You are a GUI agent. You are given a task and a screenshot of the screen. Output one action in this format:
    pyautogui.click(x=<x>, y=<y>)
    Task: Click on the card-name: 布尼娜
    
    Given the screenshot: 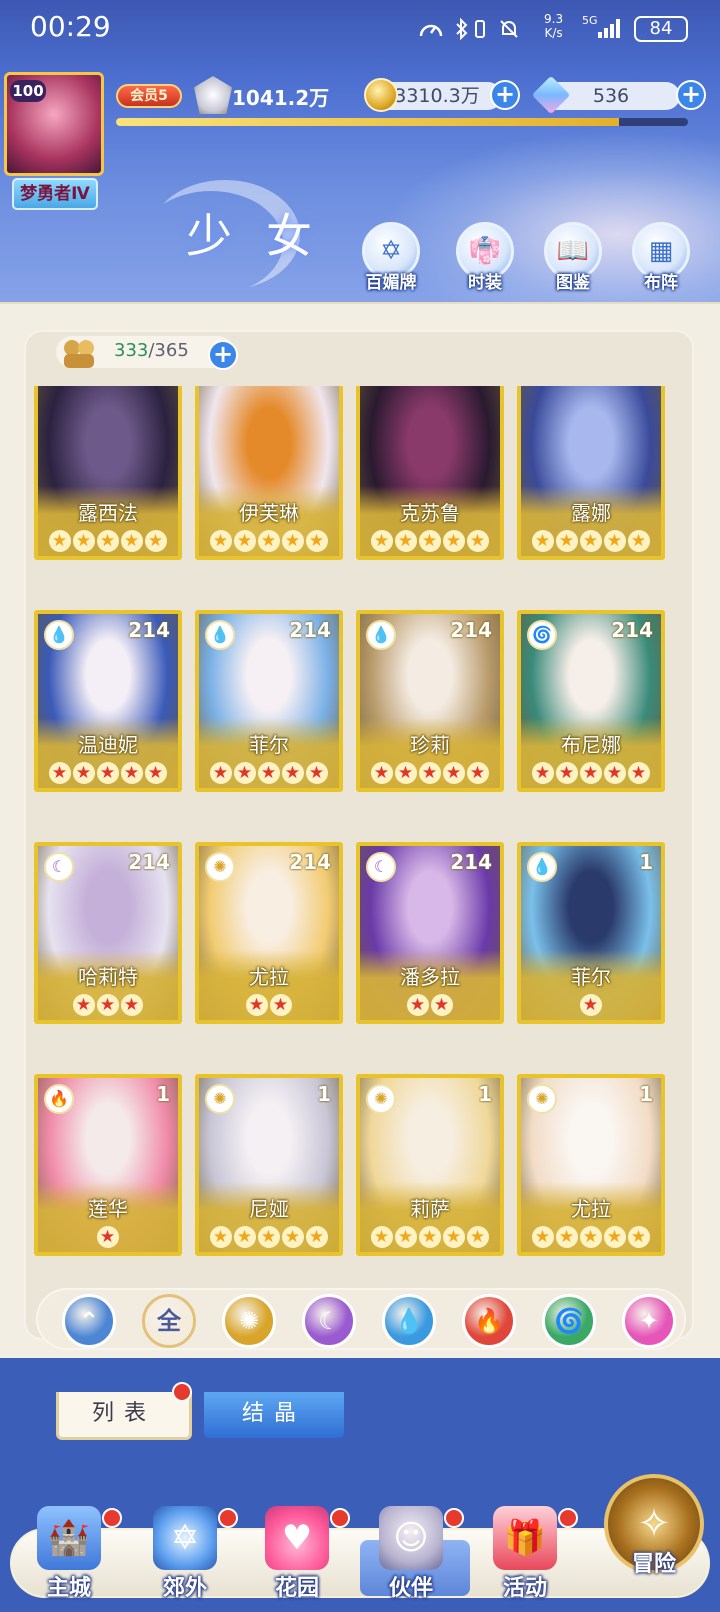 What is the action you would take?
    pyautogui.click(x=591, y=745)
    